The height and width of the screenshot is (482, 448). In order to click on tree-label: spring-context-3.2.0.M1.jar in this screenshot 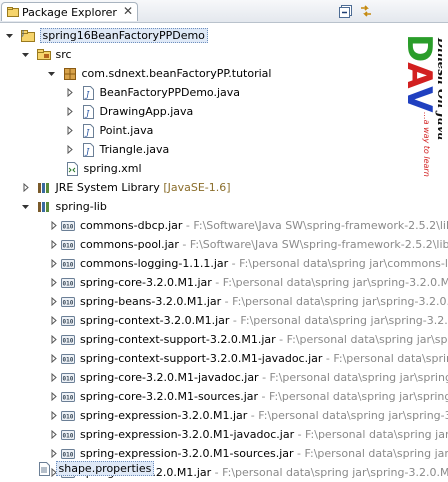, I will do `click(155, 320)`.